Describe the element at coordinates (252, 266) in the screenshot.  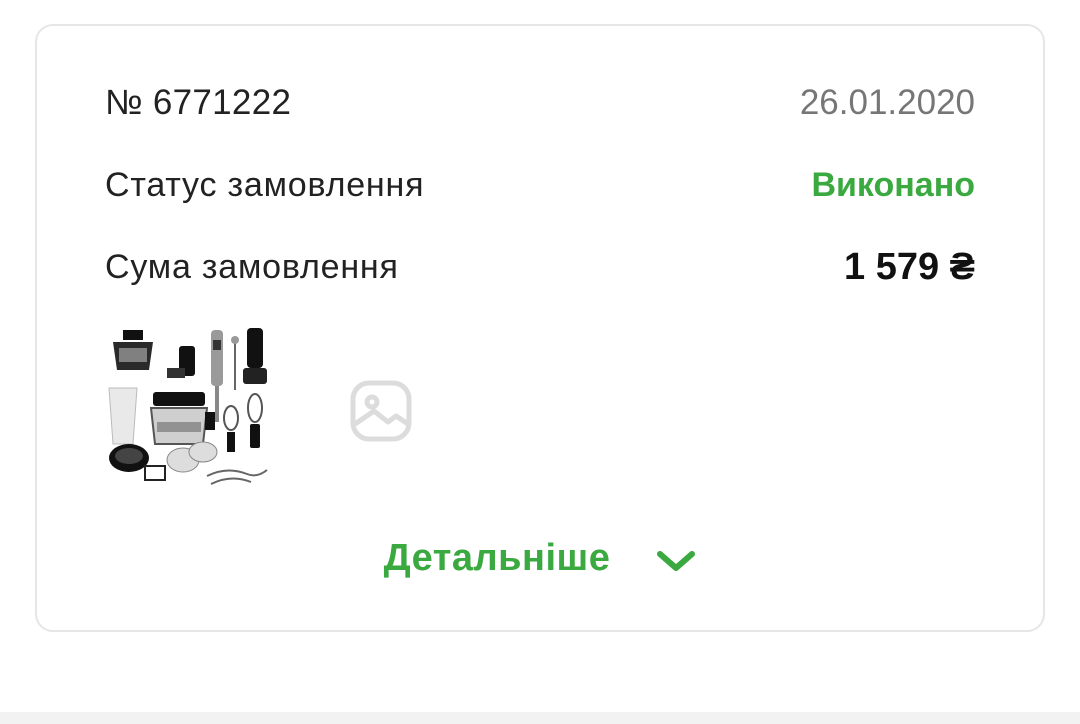
I see `sum-label: Сума замовлення` at that location.